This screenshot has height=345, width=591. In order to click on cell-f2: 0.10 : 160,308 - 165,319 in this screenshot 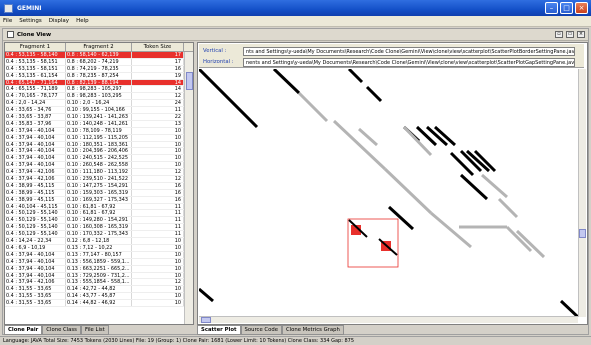, I will do `click(99, 227)`.